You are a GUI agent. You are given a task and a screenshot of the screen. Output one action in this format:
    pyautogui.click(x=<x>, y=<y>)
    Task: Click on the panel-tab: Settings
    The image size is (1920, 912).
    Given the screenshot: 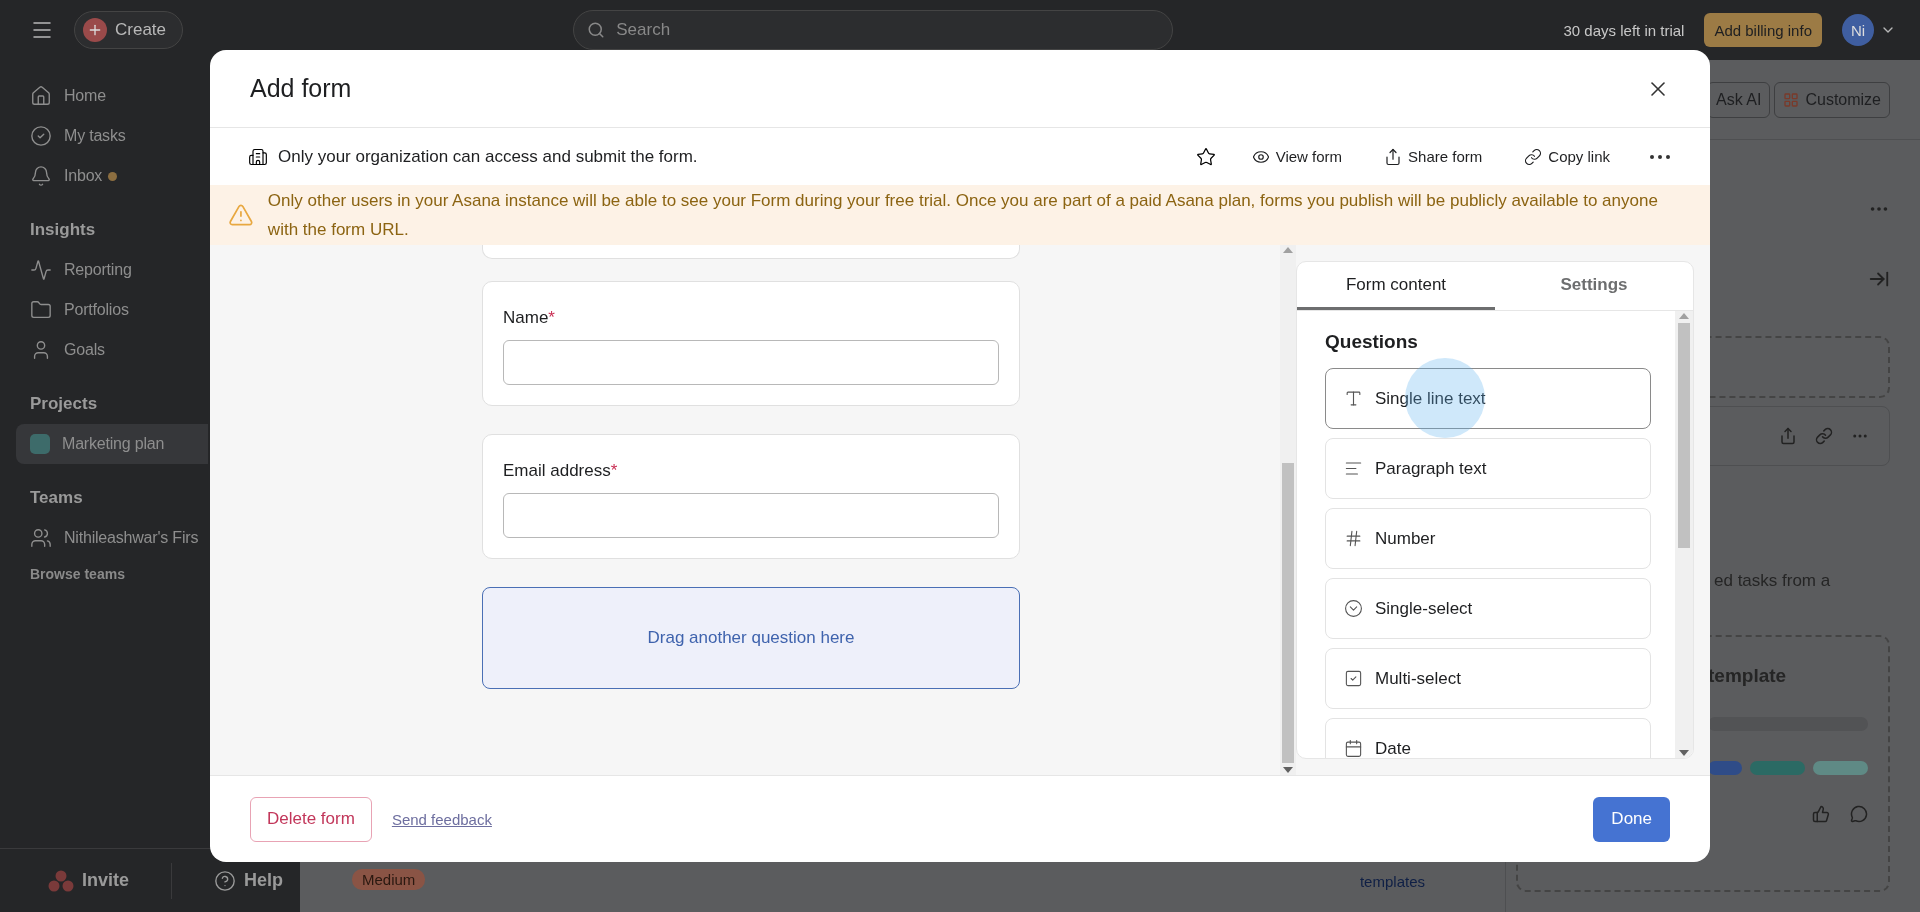 What is the action you would take?
    pyautogui.click(x=1594, y=286)
    